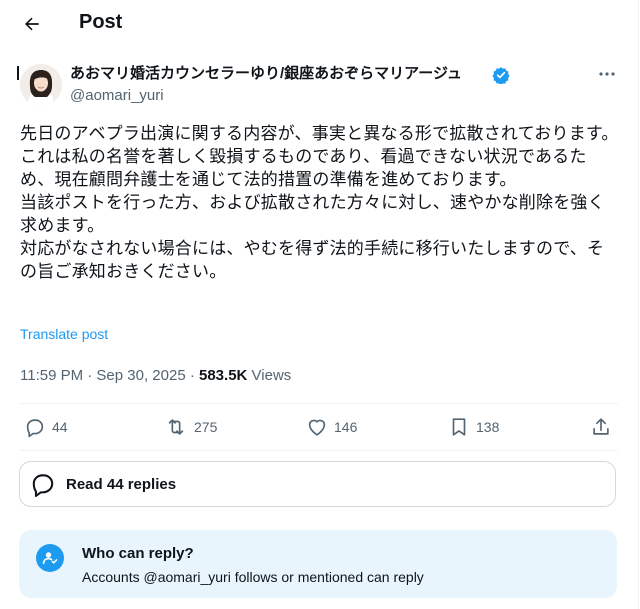  What do you see at coordinates (223, 375) in the screenshot?
I see `view-count: 583.5K` at bounding box center [223, 375].